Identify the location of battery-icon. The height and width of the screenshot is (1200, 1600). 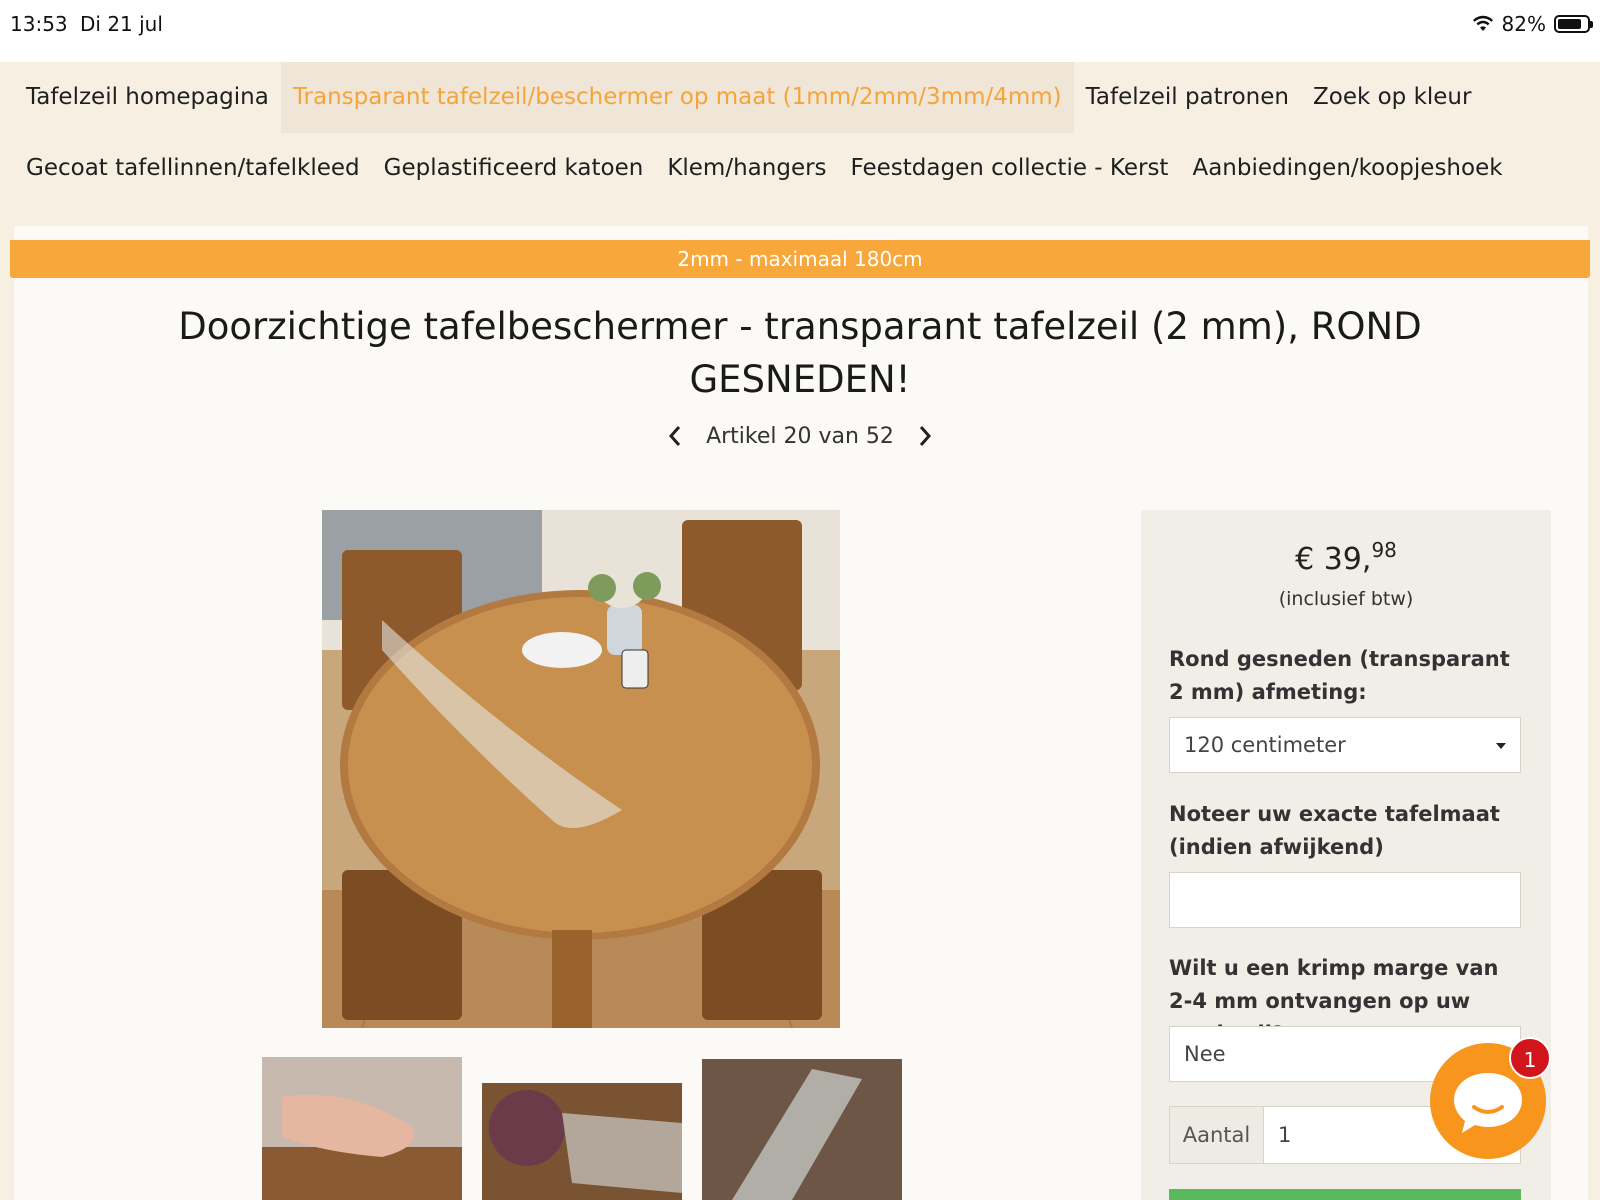
(1573, 24).